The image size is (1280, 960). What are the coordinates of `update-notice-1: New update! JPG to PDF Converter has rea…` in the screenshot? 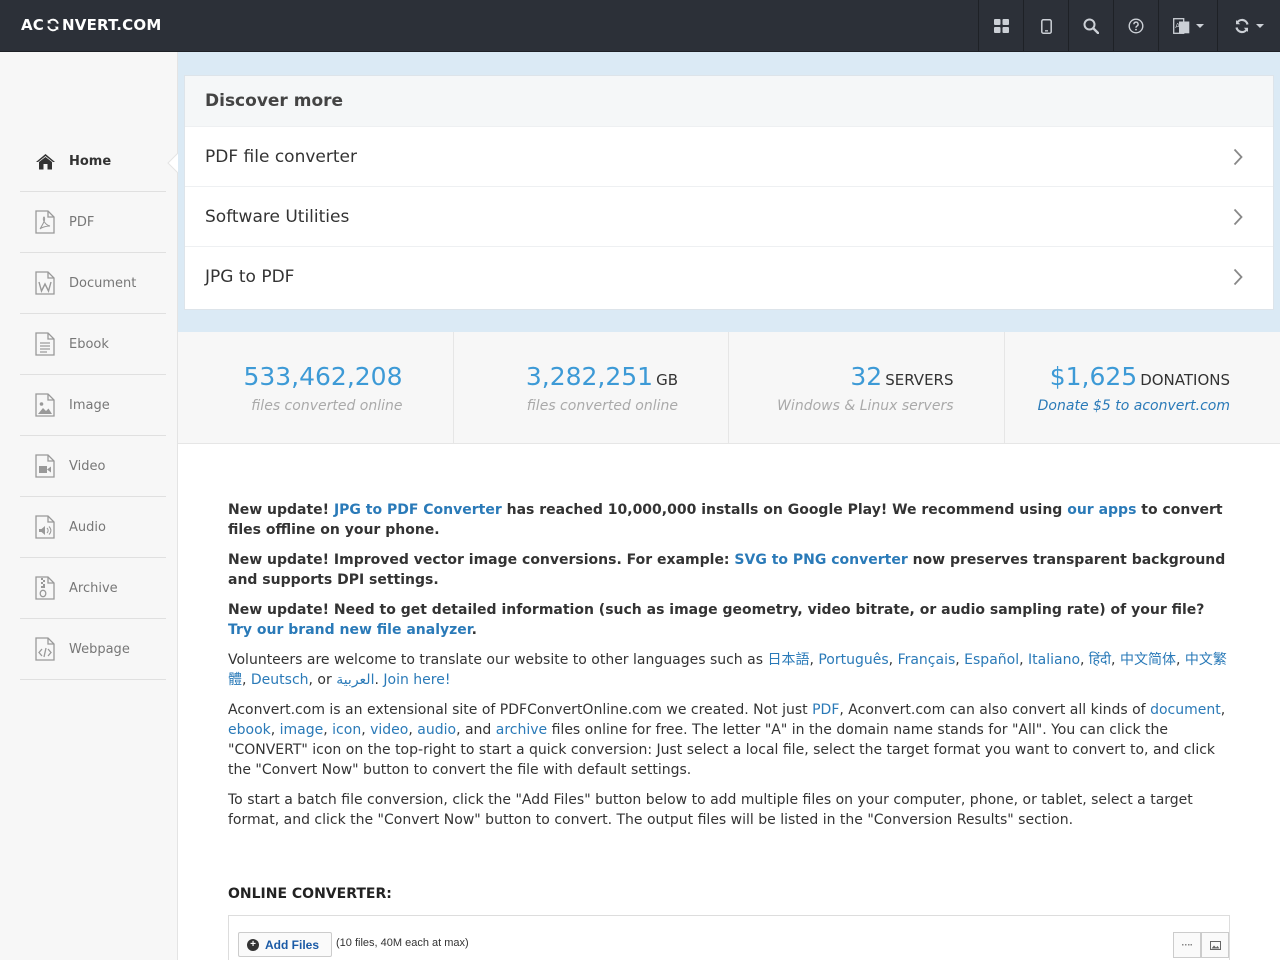 It's located at (725, 520).